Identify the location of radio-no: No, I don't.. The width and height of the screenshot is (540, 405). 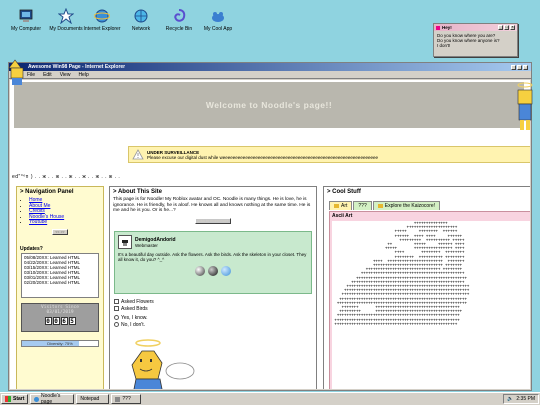
(134, 324).